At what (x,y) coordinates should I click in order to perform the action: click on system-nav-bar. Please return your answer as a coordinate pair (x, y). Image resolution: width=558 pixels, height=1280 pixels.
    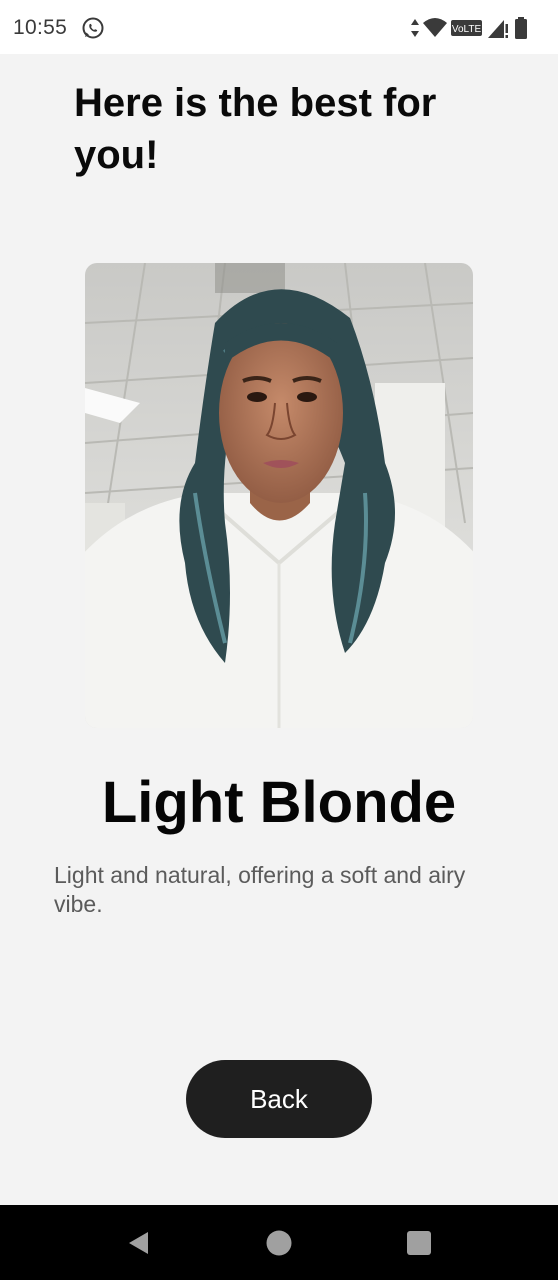
    Looking at the image, I should click on (279, 1242).